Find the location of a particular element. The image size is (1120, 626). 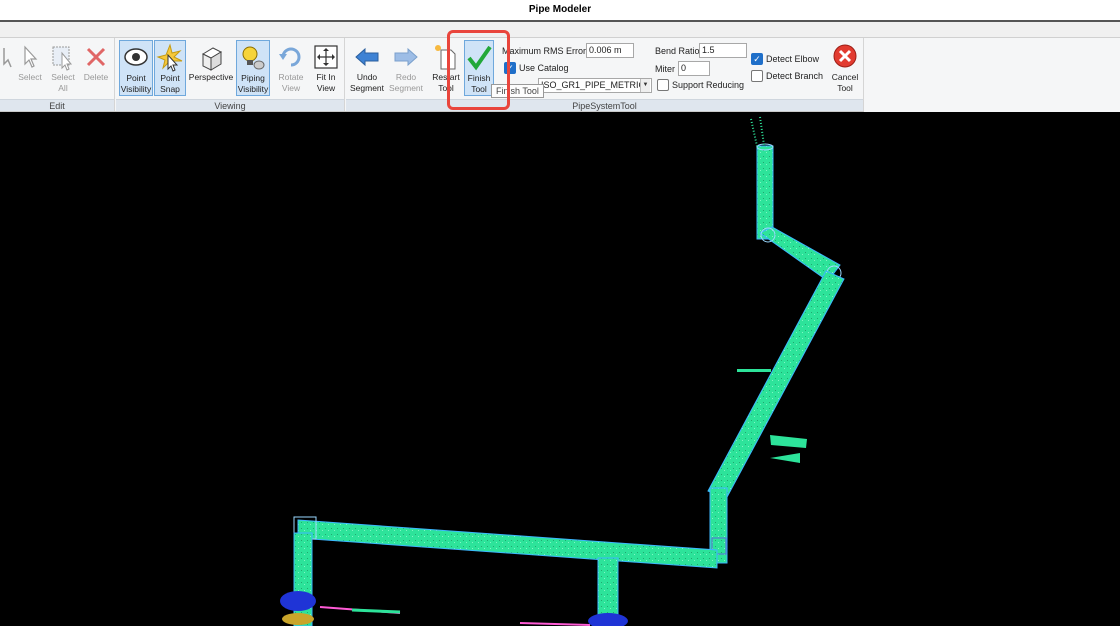

delete-x-icon is located at coordinates (96, 57).